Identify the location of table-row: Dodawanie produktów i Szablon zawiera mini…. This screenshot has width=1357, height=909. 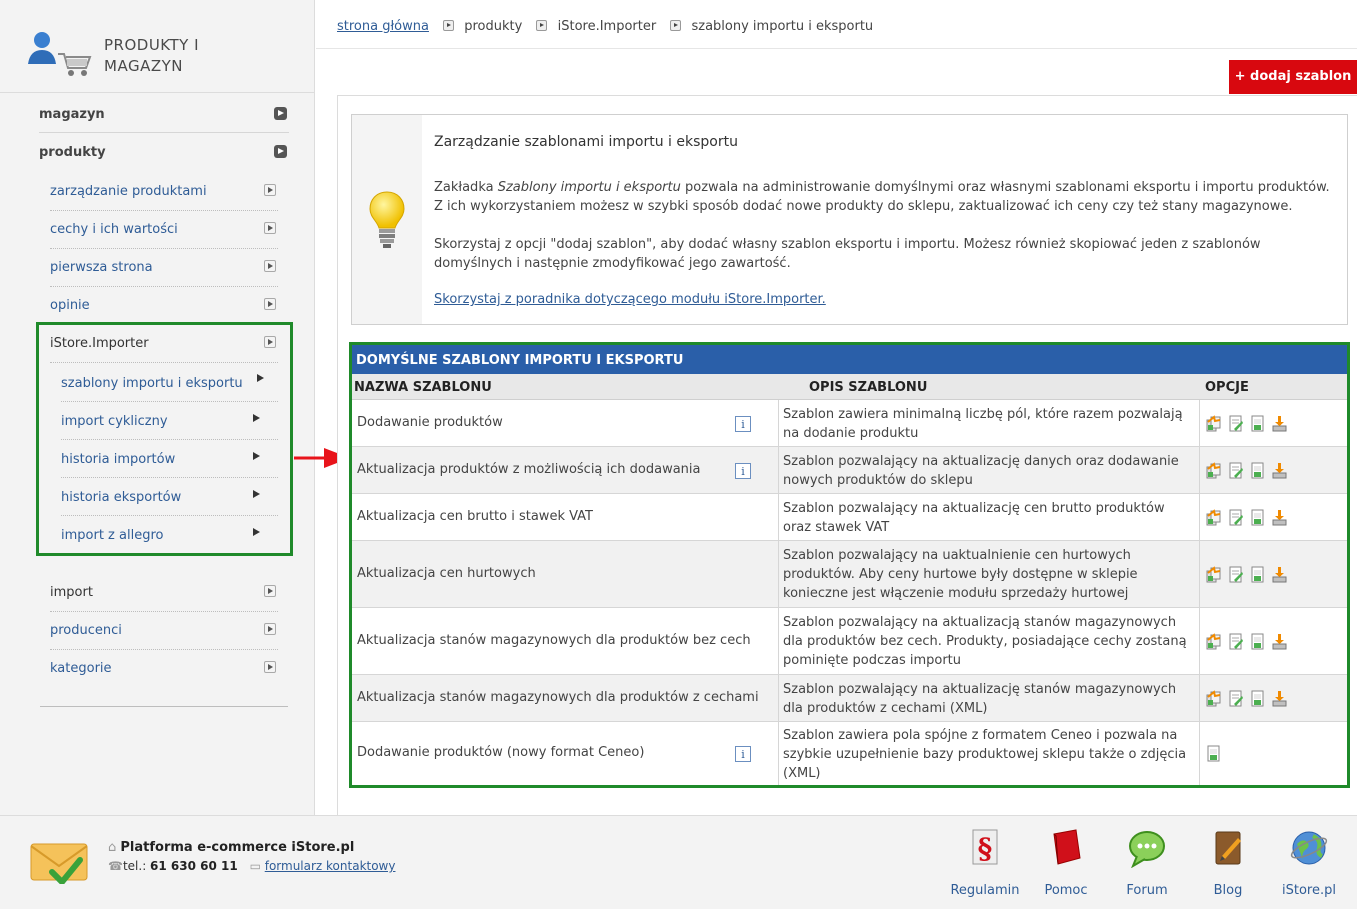
(849, 423).